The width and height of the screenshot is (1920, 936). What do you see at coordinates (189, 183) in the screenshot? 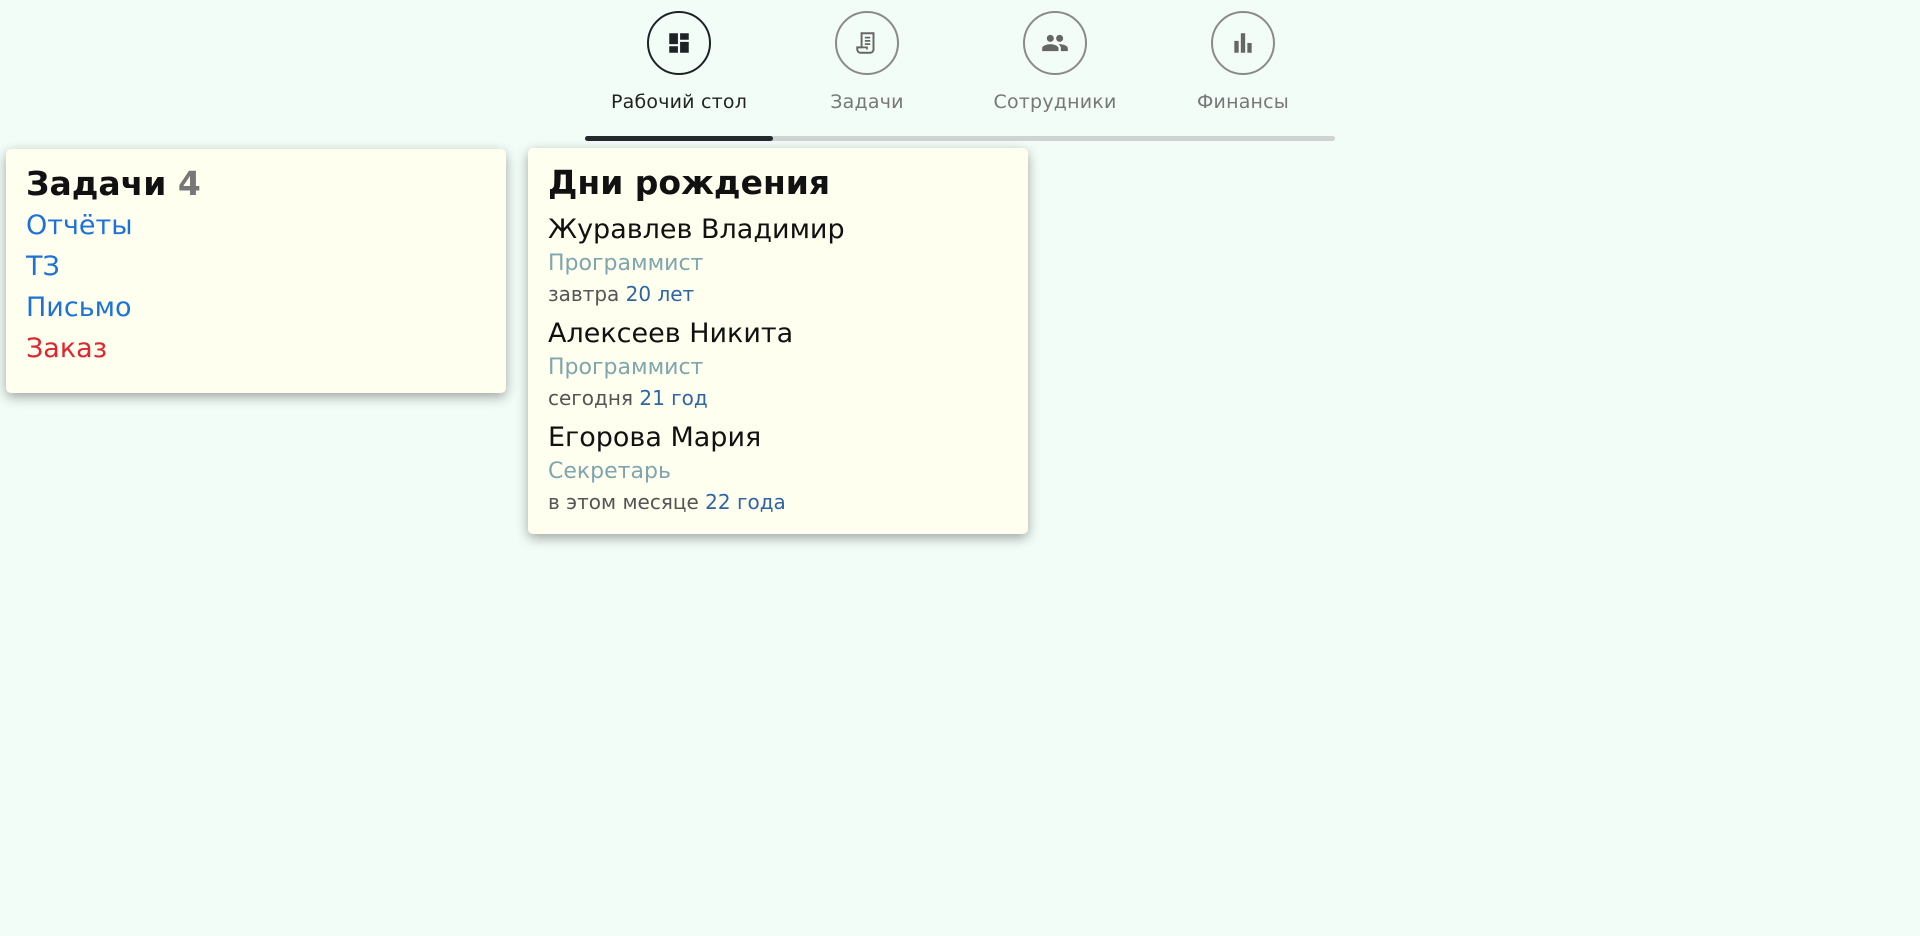
I see `tasks-count-badge: 4` at bounding box center [189, 183].